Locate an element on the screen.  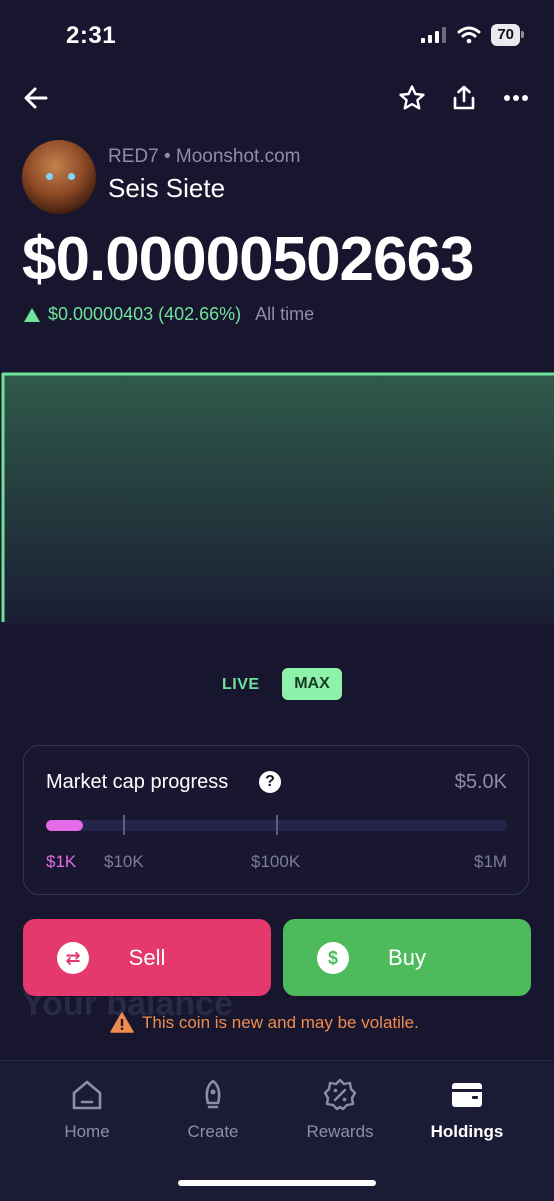
favorite-button is located at coordinates (412, 98).